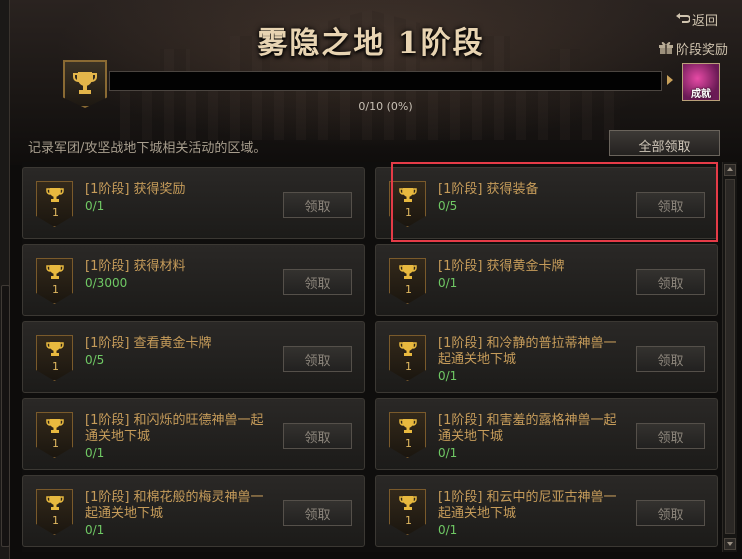  I want to click on scroll-up-button, so click(730, 170).